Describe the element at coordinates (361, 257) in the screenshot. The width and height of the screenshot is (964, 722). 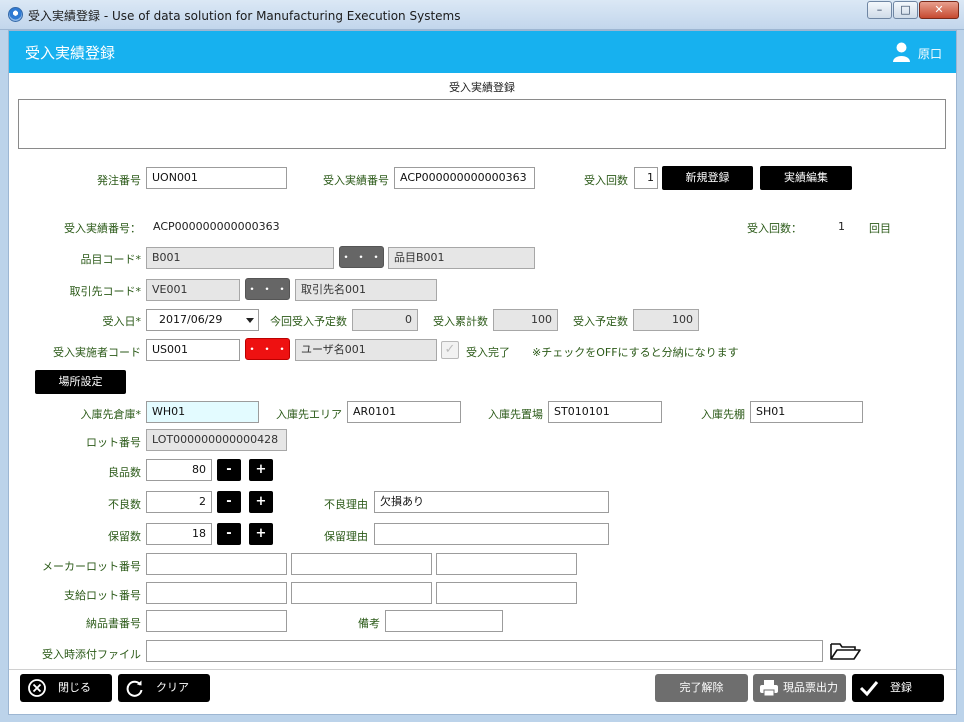
I see `item-search-button: ・・・` at that location.